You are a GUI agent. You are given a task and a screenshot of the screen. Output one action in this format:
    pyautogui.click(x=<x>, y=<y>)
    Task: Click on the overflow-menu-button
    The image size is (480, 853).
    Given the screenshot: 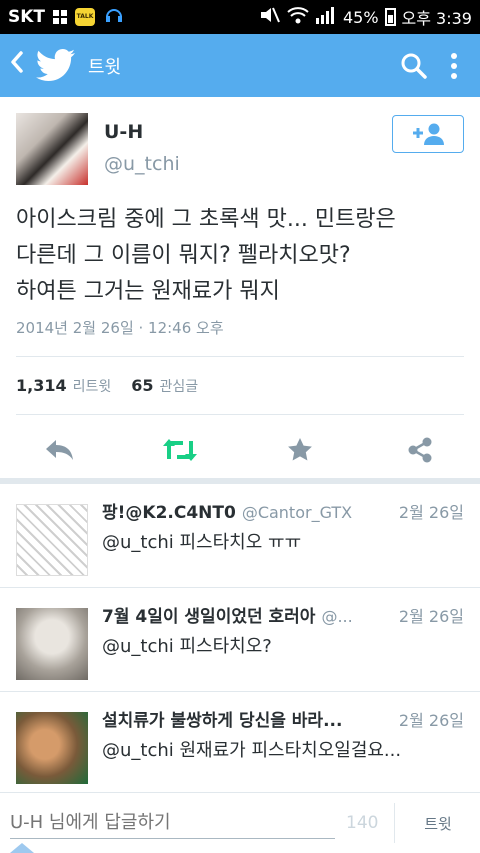 What is the action you would take?
    pyautogui.click(x=454, y=66)
    